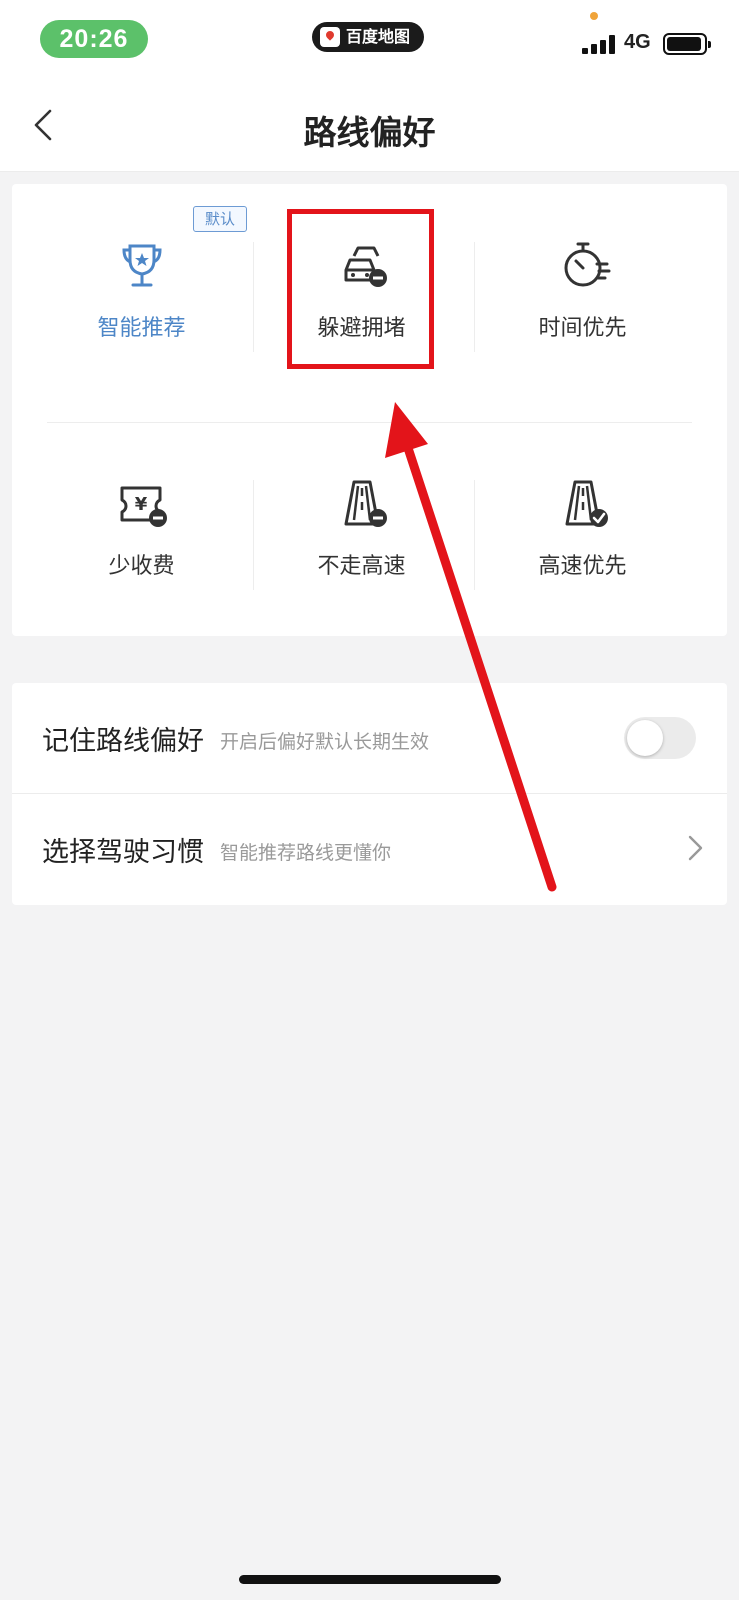 The height and width of the screenshot is (1600, 739). Describe the element at coordinates (582, 328) in the screenshot. I see `pref-label: 时间优先` at that location.